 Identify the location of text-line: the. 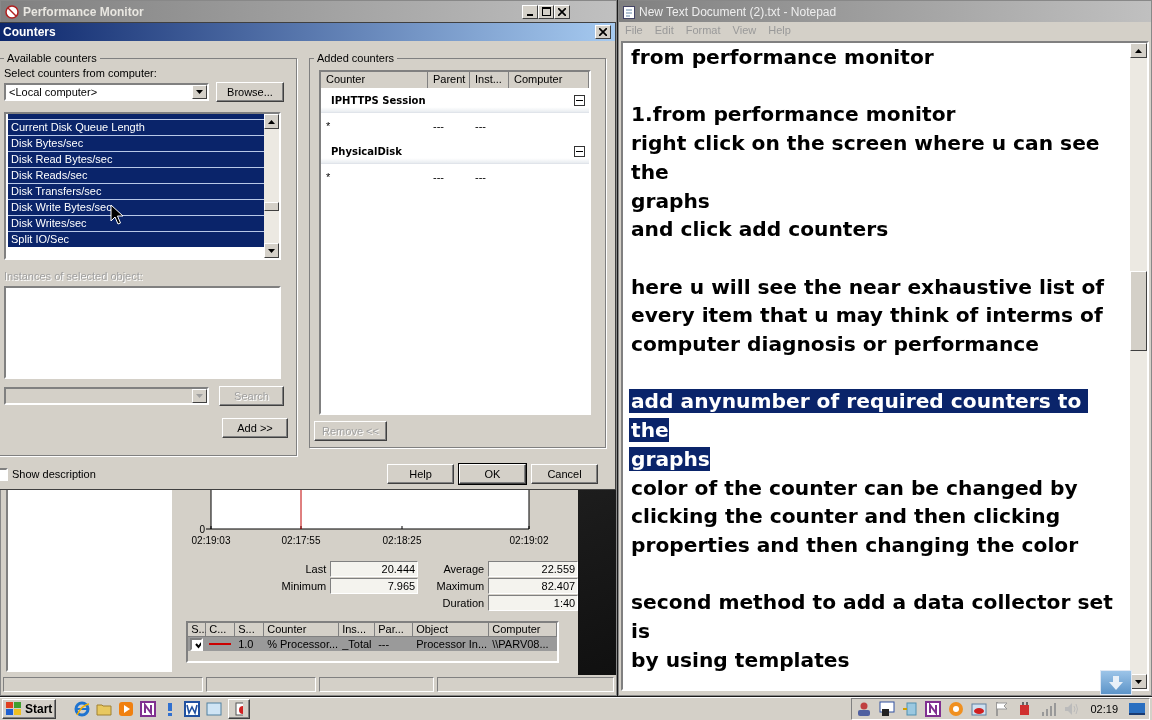
(649, 171).